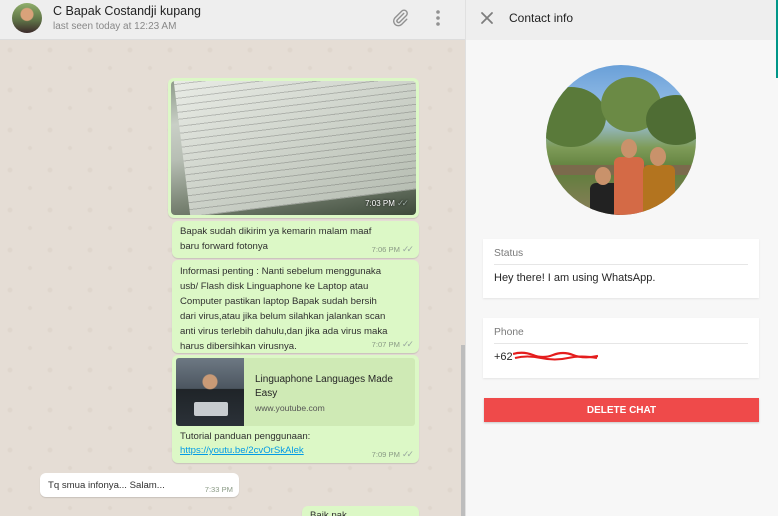  What do you see at coordinates (400, 18) in the screenshot?
I see `paperclip-icon` at bounding box center [400, 18].